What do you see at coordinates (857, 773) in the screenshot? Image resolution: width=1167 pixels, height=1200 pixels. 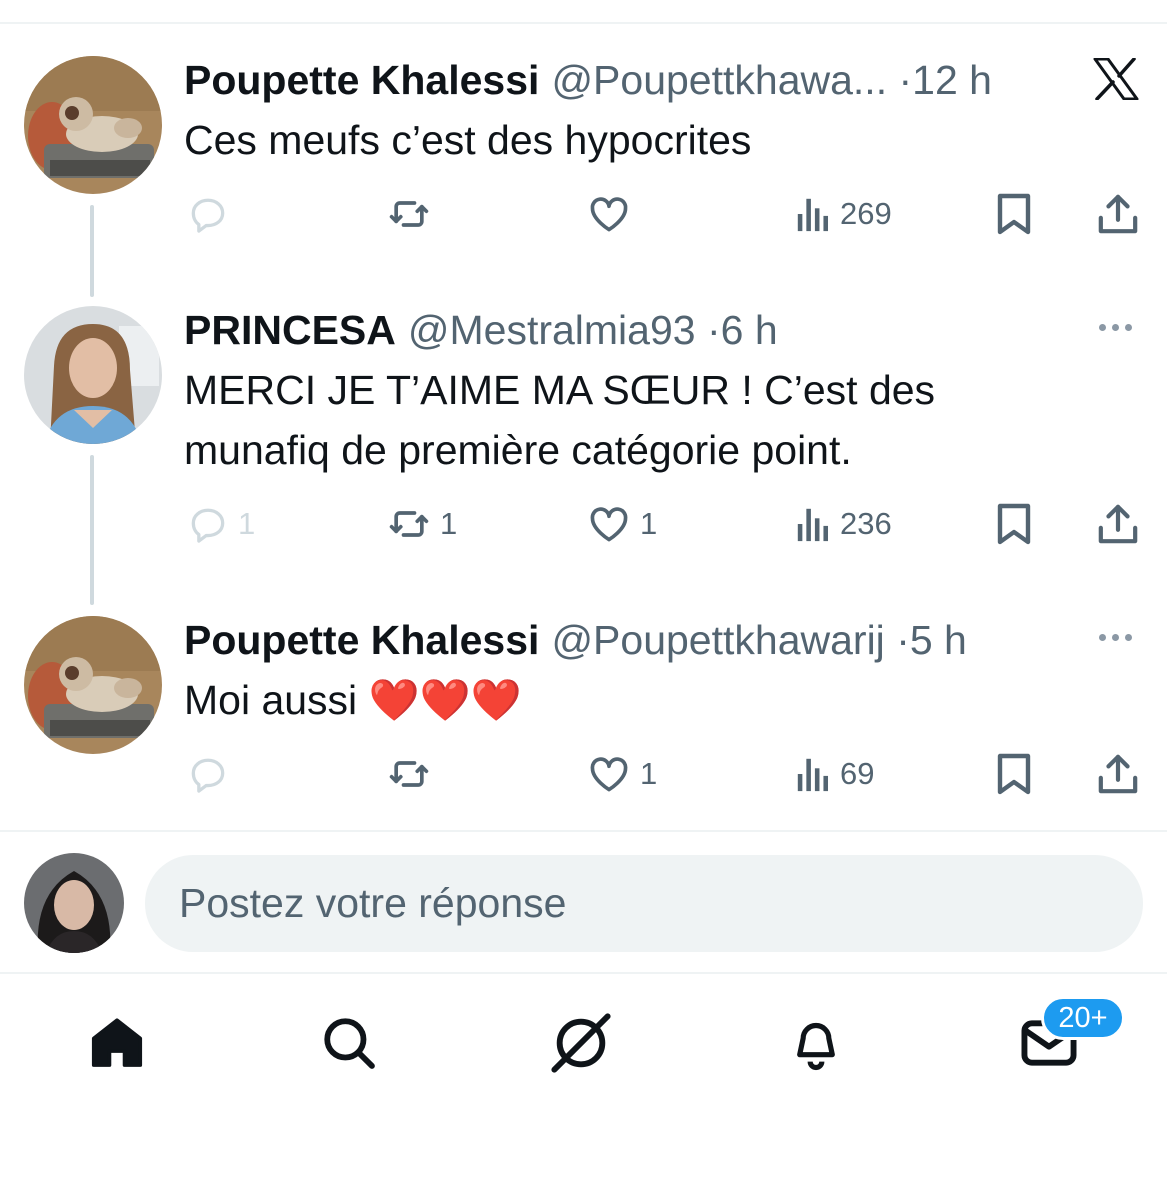 I see `views-count: 69` at bounding box center [857, 773].